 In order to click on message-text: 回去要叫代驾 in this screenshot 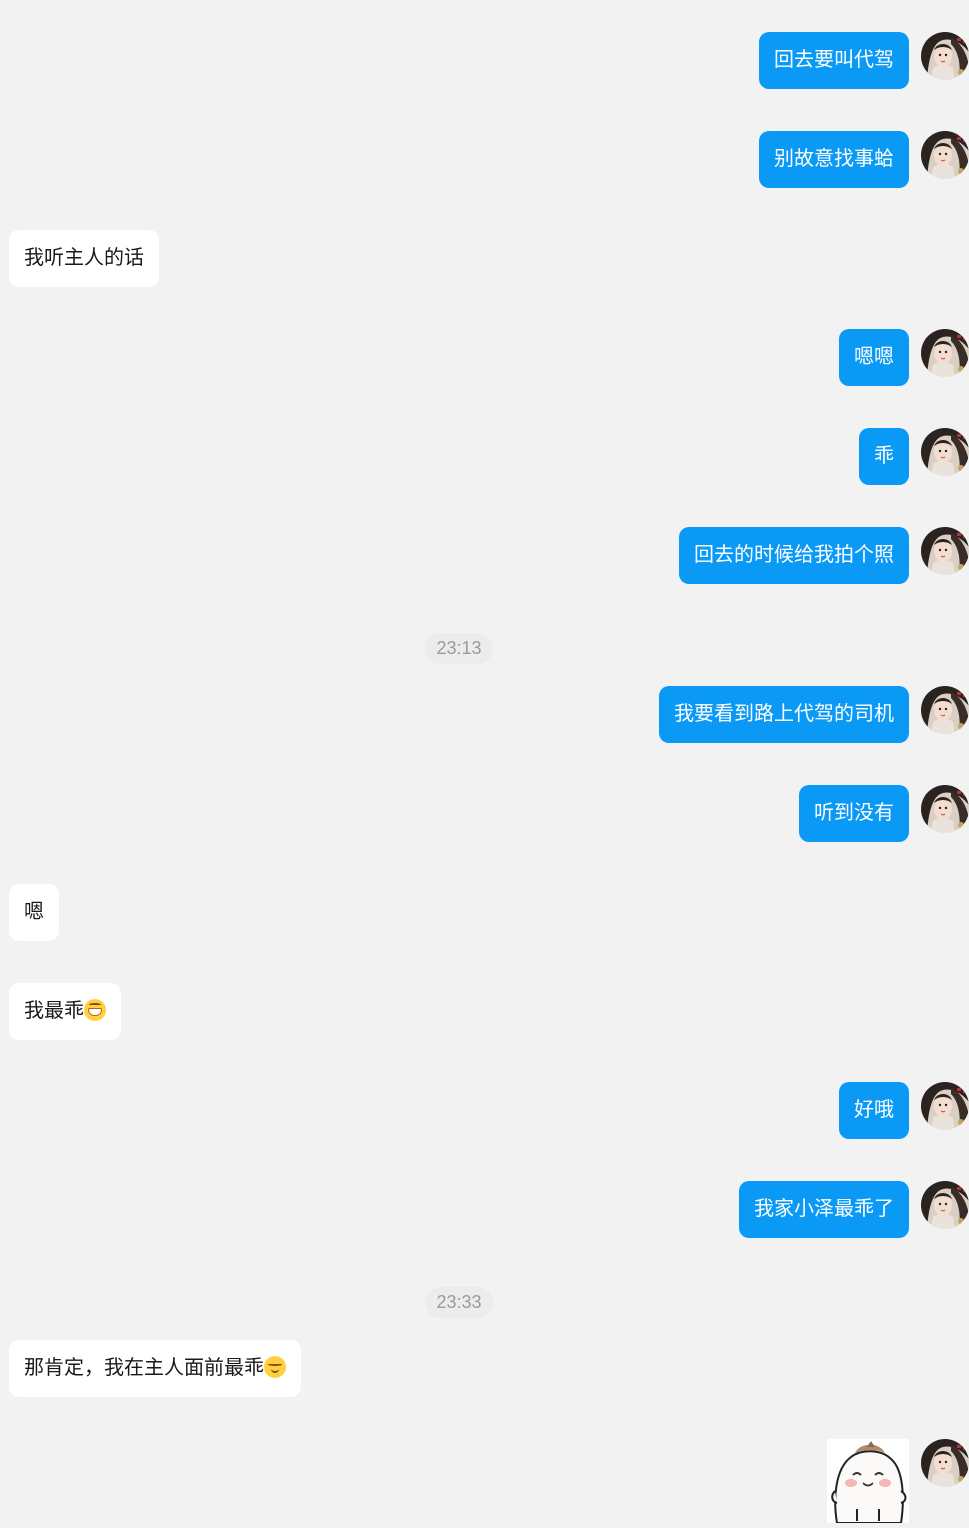, I will do `click(834, 60)`.